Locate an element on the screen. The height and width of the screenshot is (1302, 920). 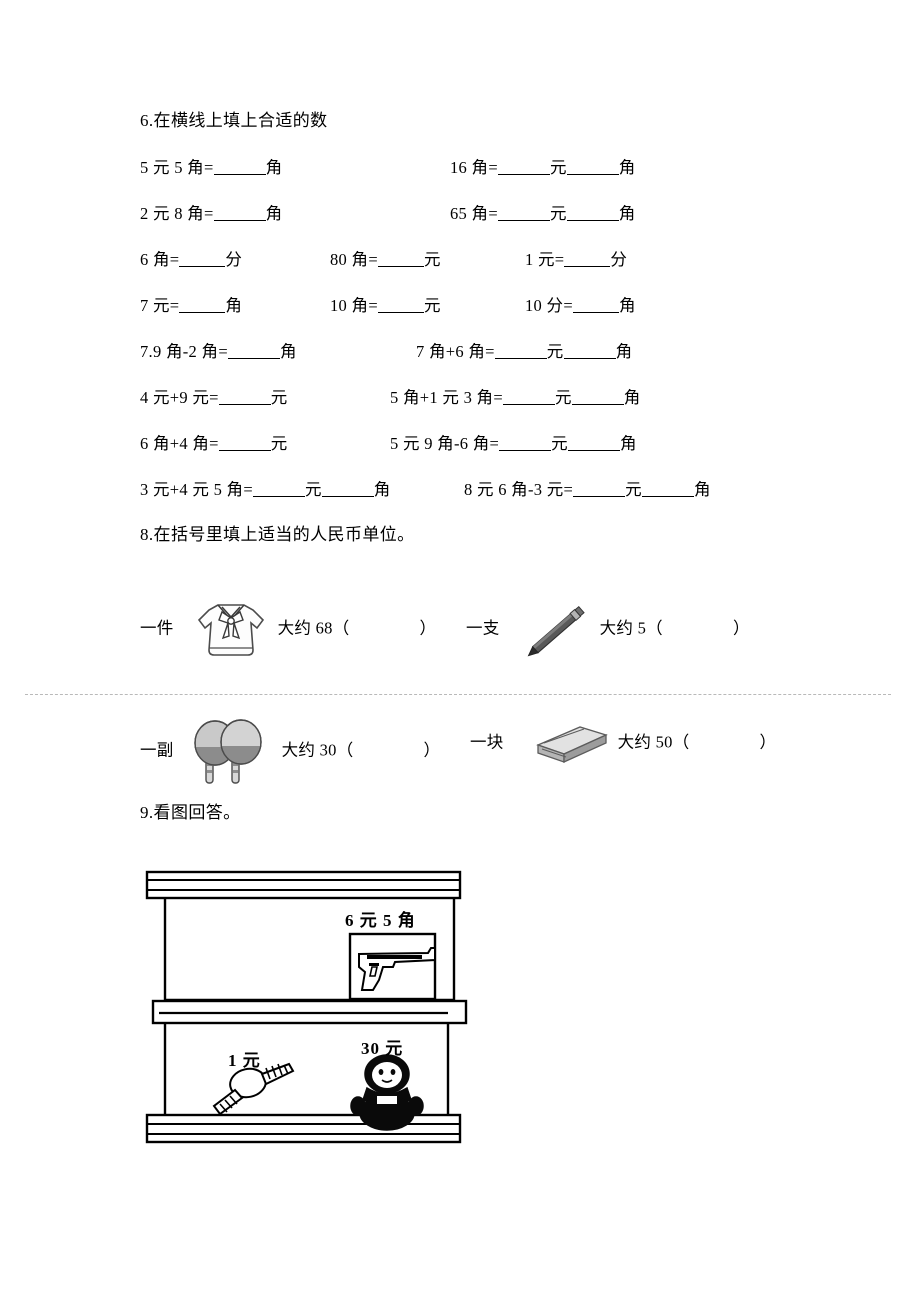
exercise-item: 65 角= 元 角 is located at coordinates (543, 214).